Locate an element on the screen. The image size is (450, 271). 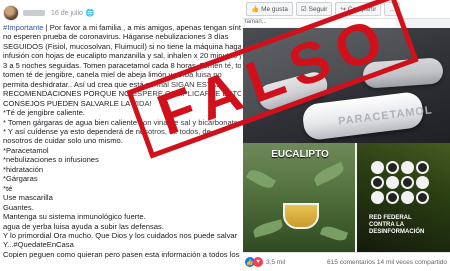
love-reaction-icon: ♥ is located at coordinates (258, 262).